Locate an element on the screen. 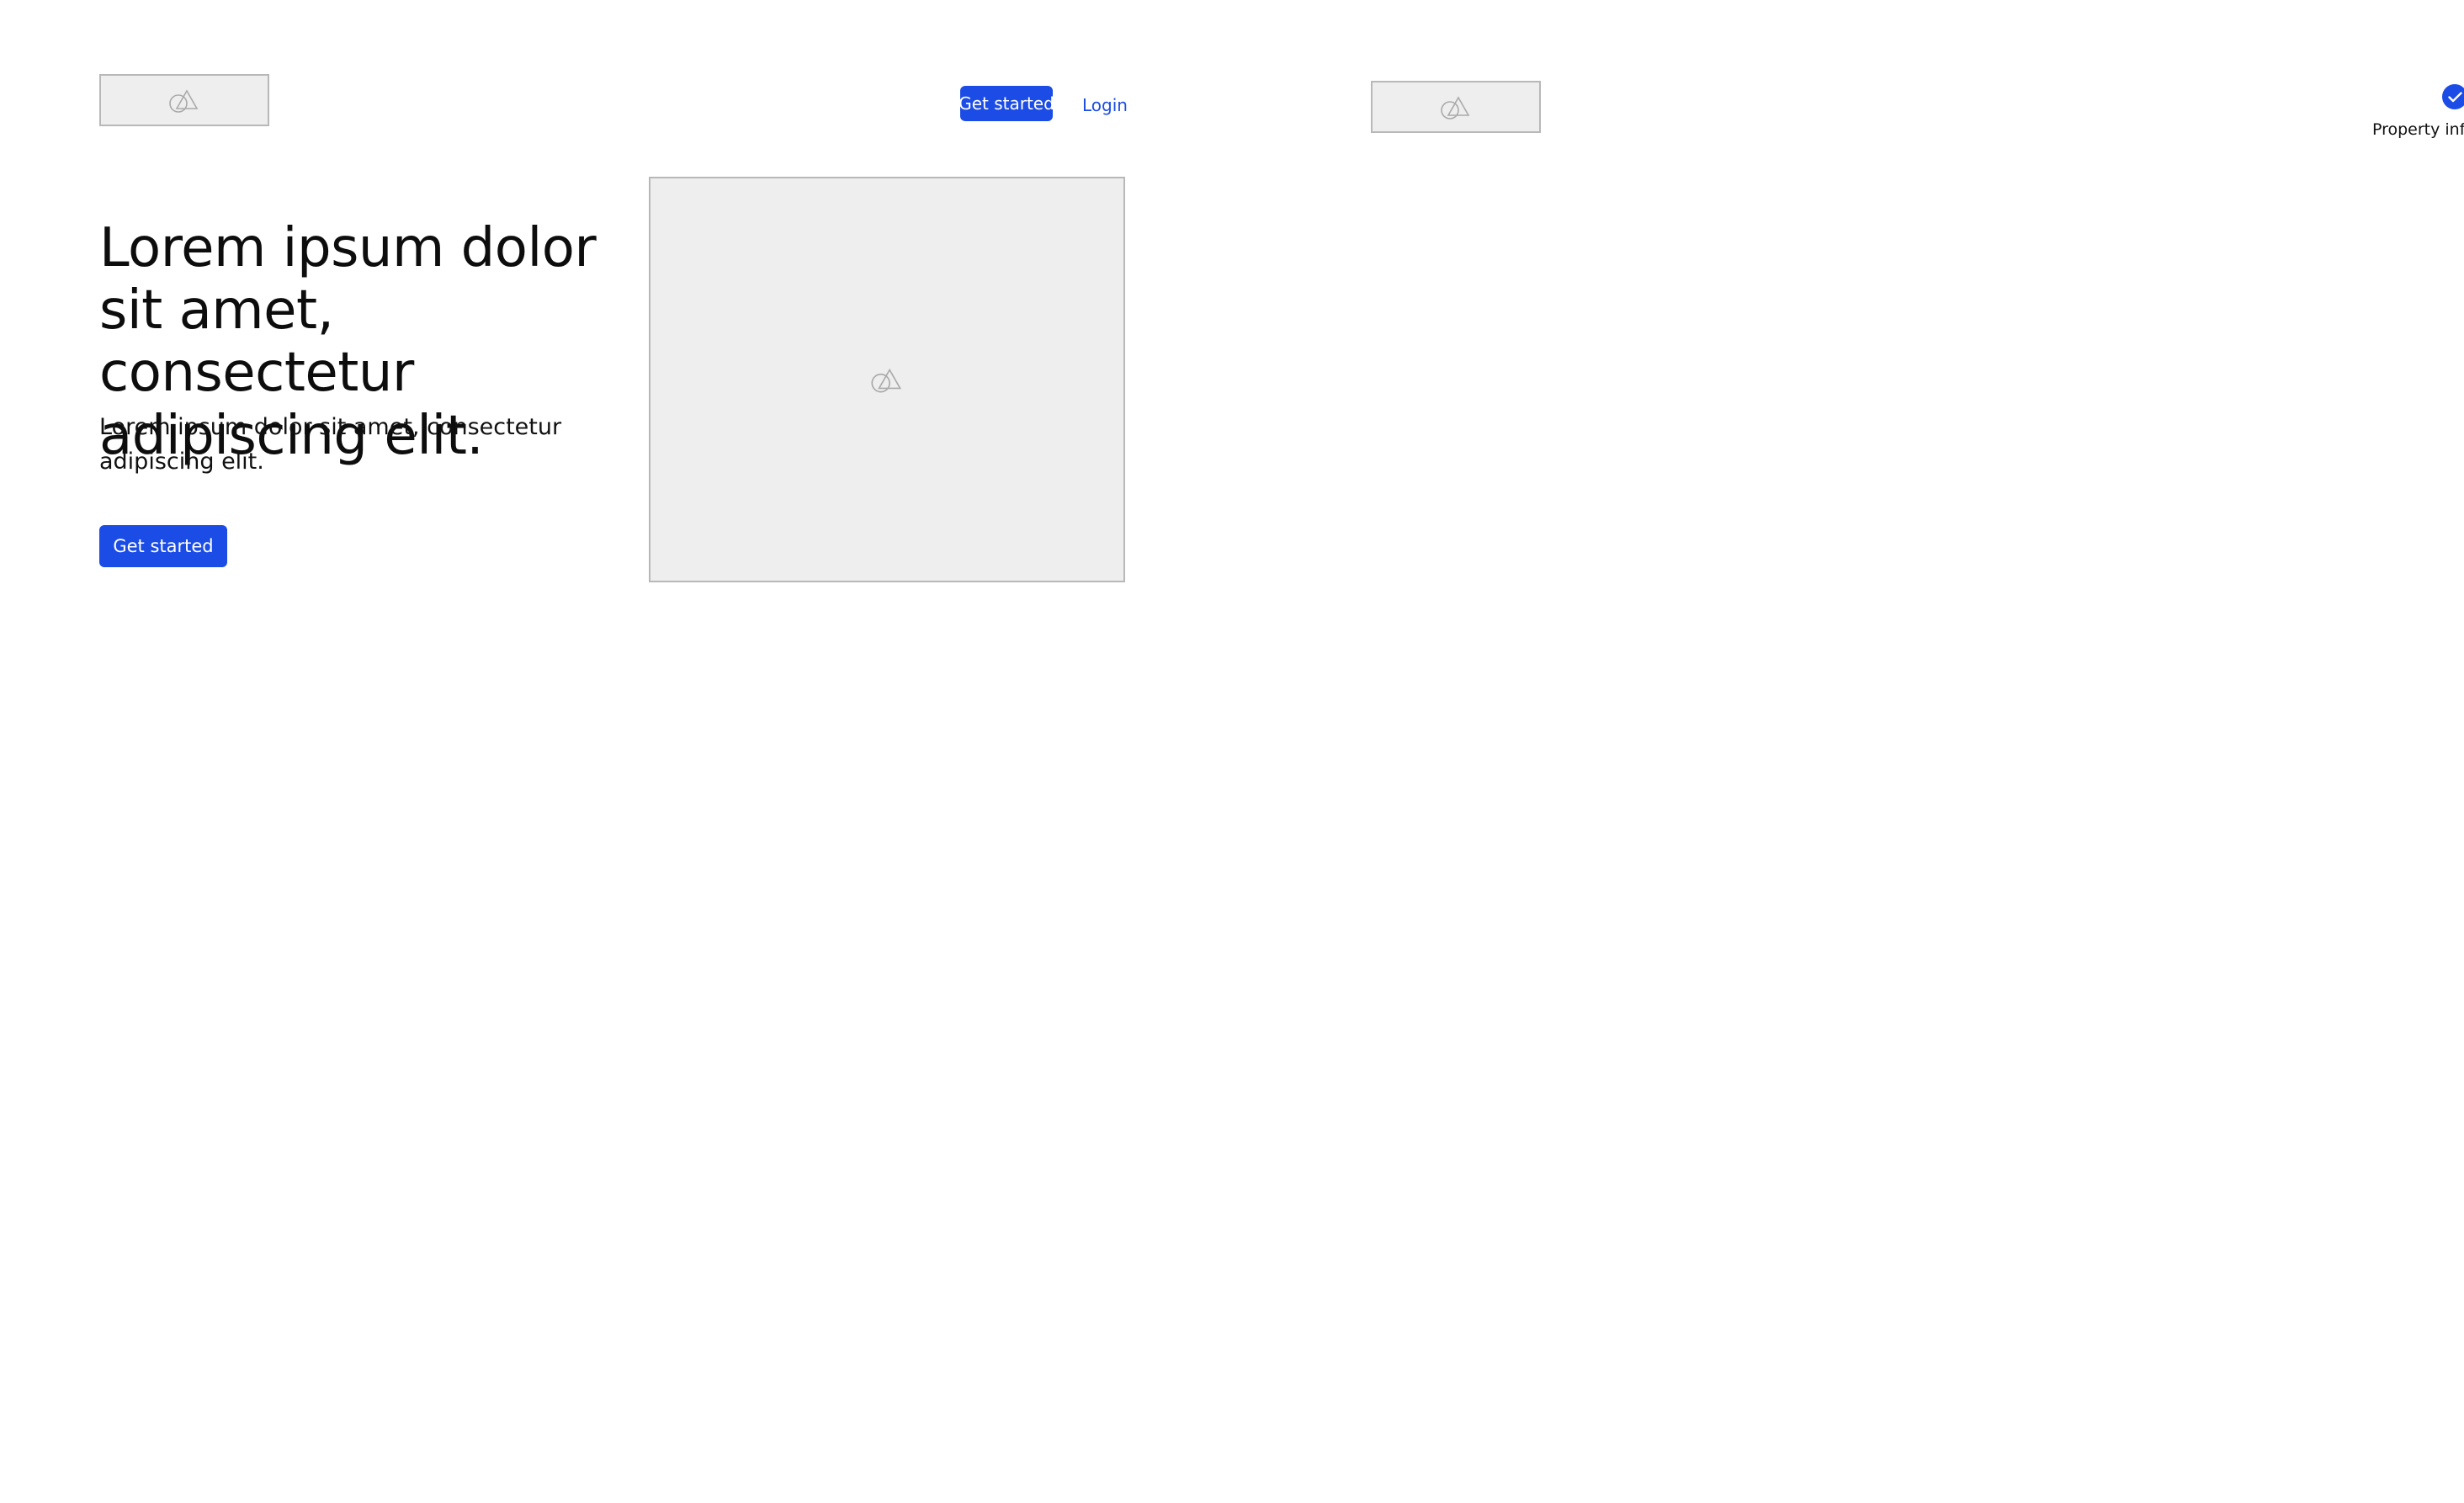 Image resolution: width=2464 pixels, height=1503 pixels. stepper-step-label: Property information is located at coordinates (2417, 129).